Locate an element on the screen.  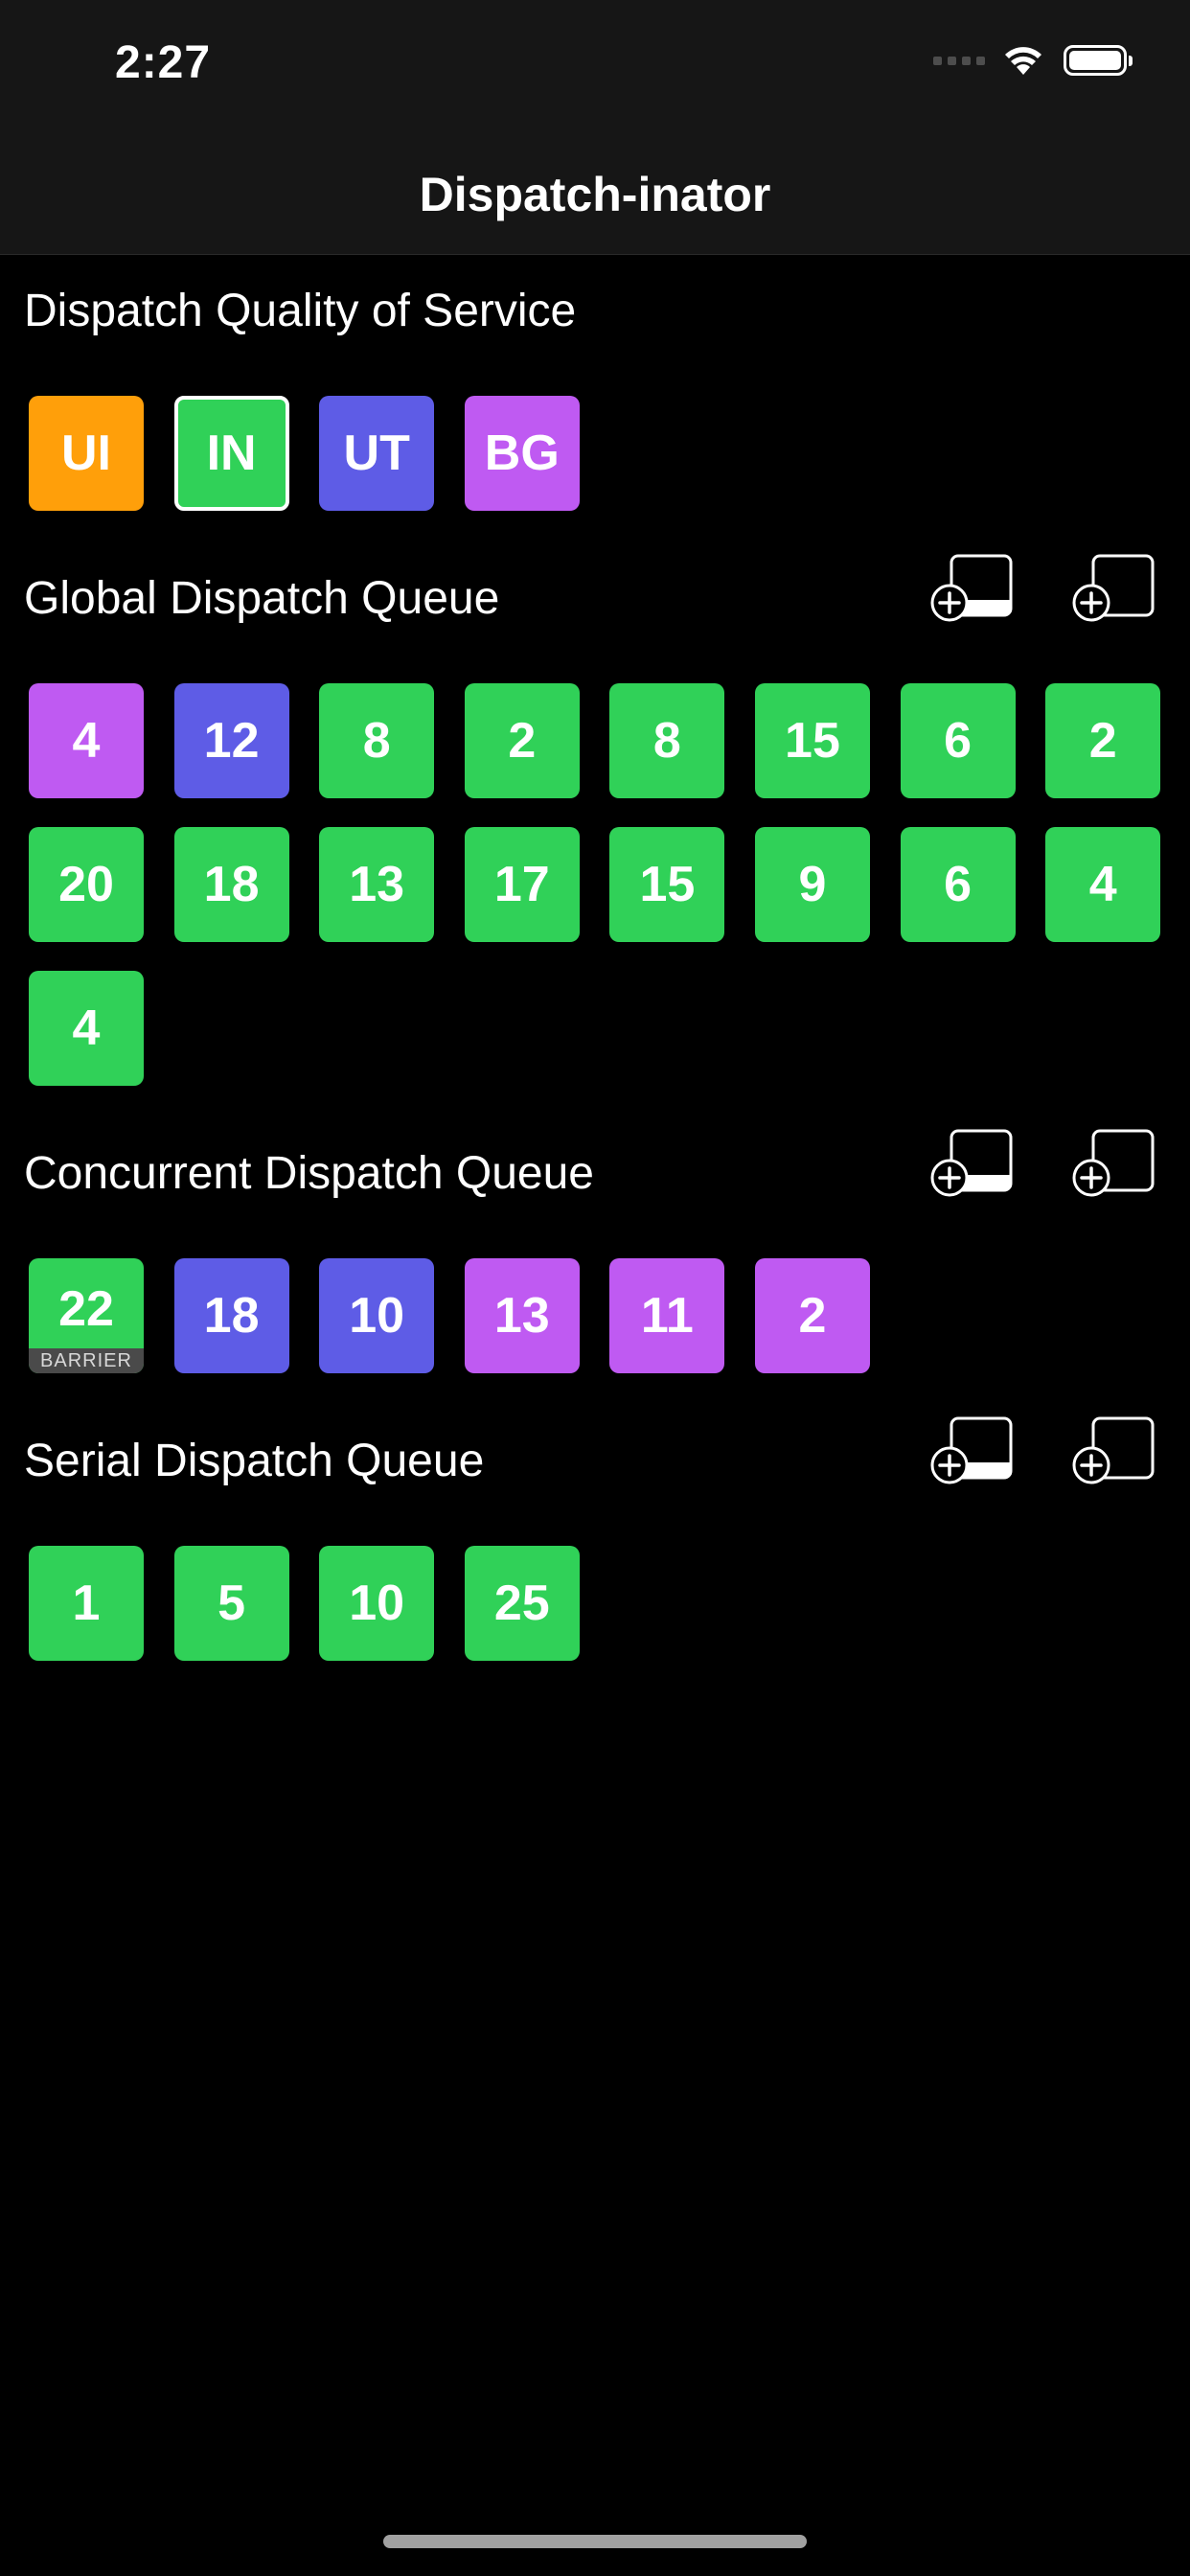
barrier-task-tile: 22 BARRIER is located at coordinates (87, 1315).